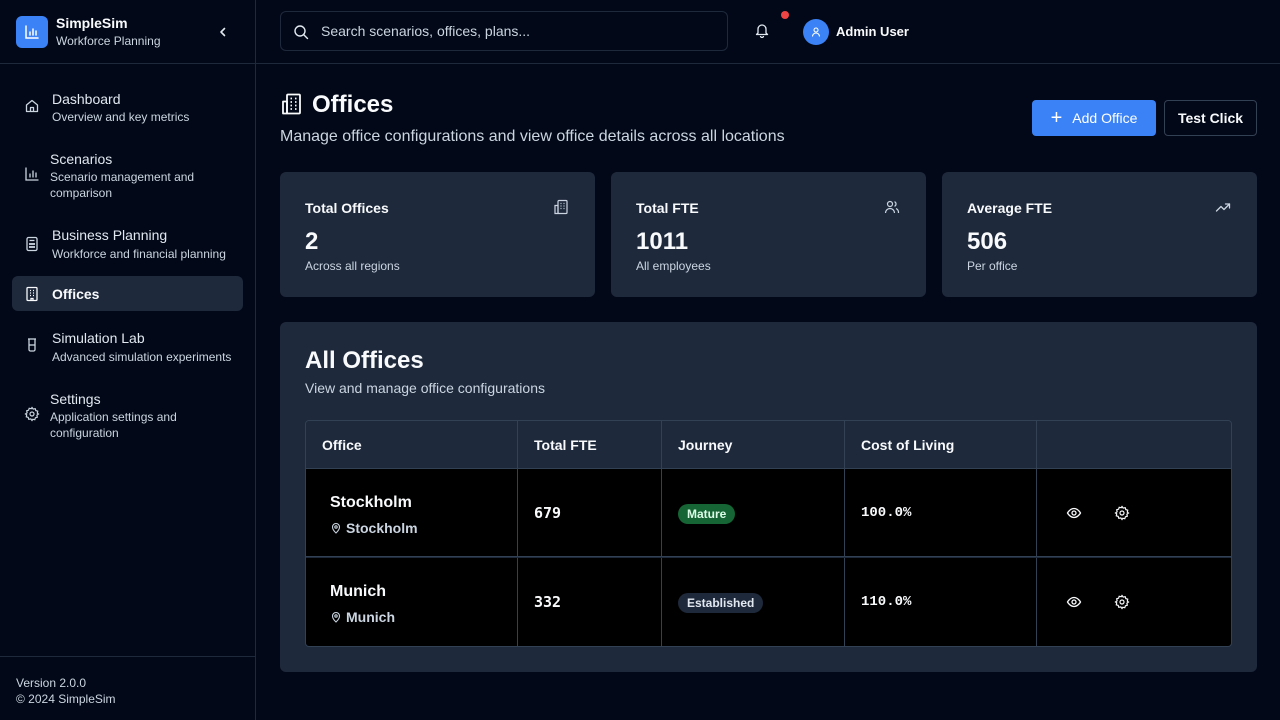 The height and width of the screenshot is (720, 1280). I want to click on test-click-button: Test Click, so click(1210, 118).